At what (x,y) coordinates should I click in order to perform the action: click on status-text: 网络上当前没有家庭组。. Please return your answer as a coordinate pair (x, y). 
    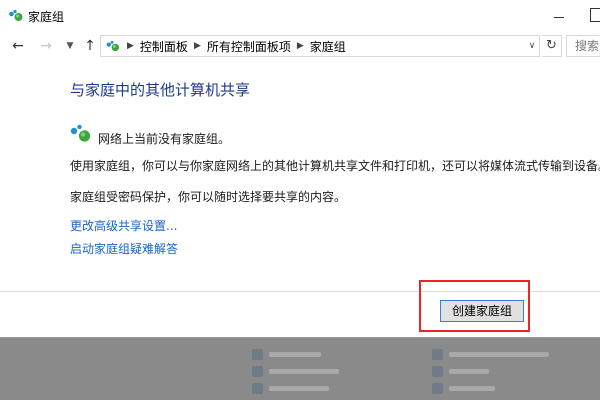
    Looking at the image, I should click on (164, 139).